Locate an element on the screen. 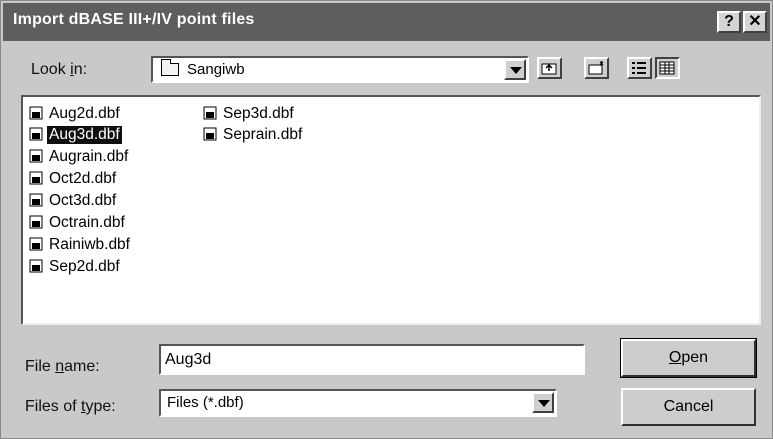  cancel-button: Cancel is located at coordinates (688, 407).